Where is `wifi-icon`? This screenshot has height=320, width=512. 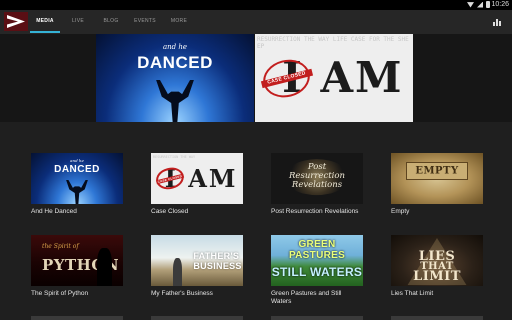 wifi-icon is located at coordinates (470, 5).